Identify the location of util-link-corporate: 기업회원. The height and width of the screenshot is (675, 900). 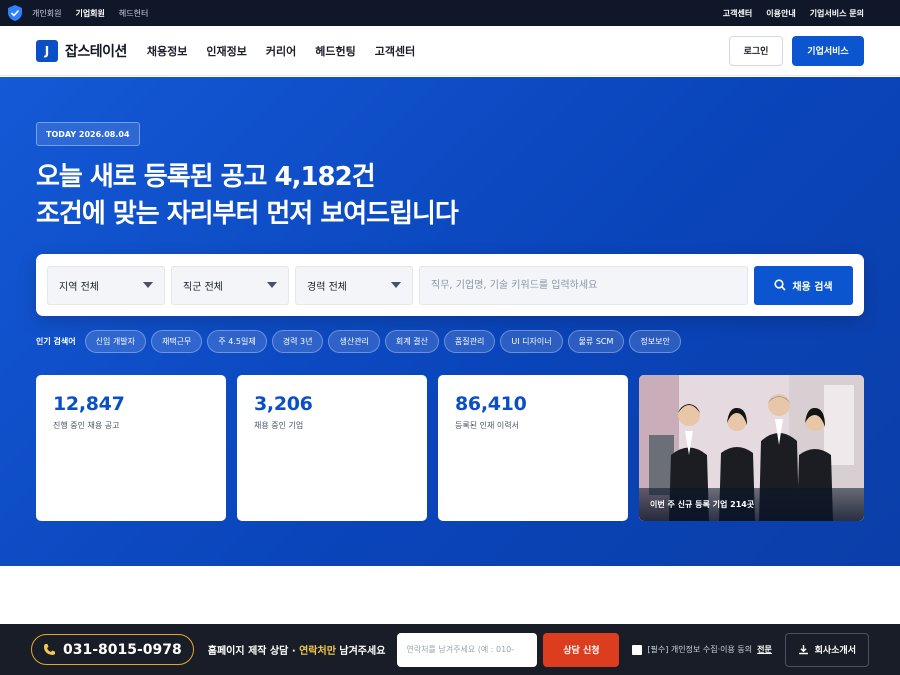
(89, 13).